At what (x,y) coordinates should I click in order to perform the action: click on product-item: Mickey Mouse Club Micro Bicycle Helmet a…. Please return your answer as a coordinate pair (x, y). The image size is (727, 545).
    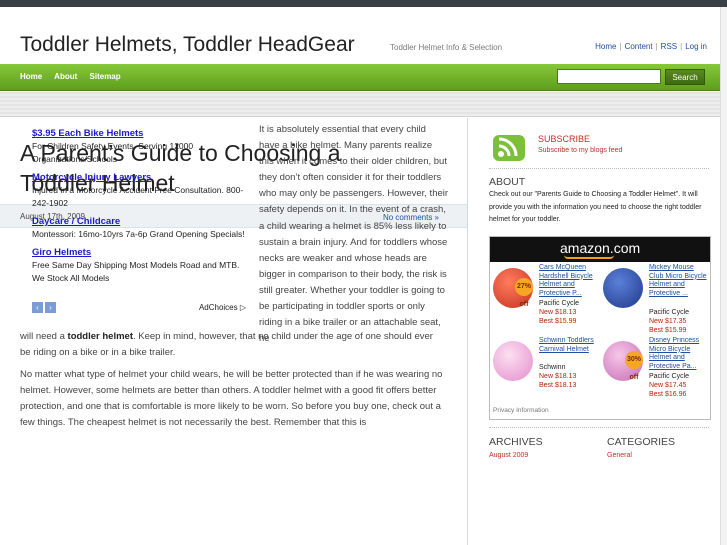
    Looking at the image, I should click on (655, 299).